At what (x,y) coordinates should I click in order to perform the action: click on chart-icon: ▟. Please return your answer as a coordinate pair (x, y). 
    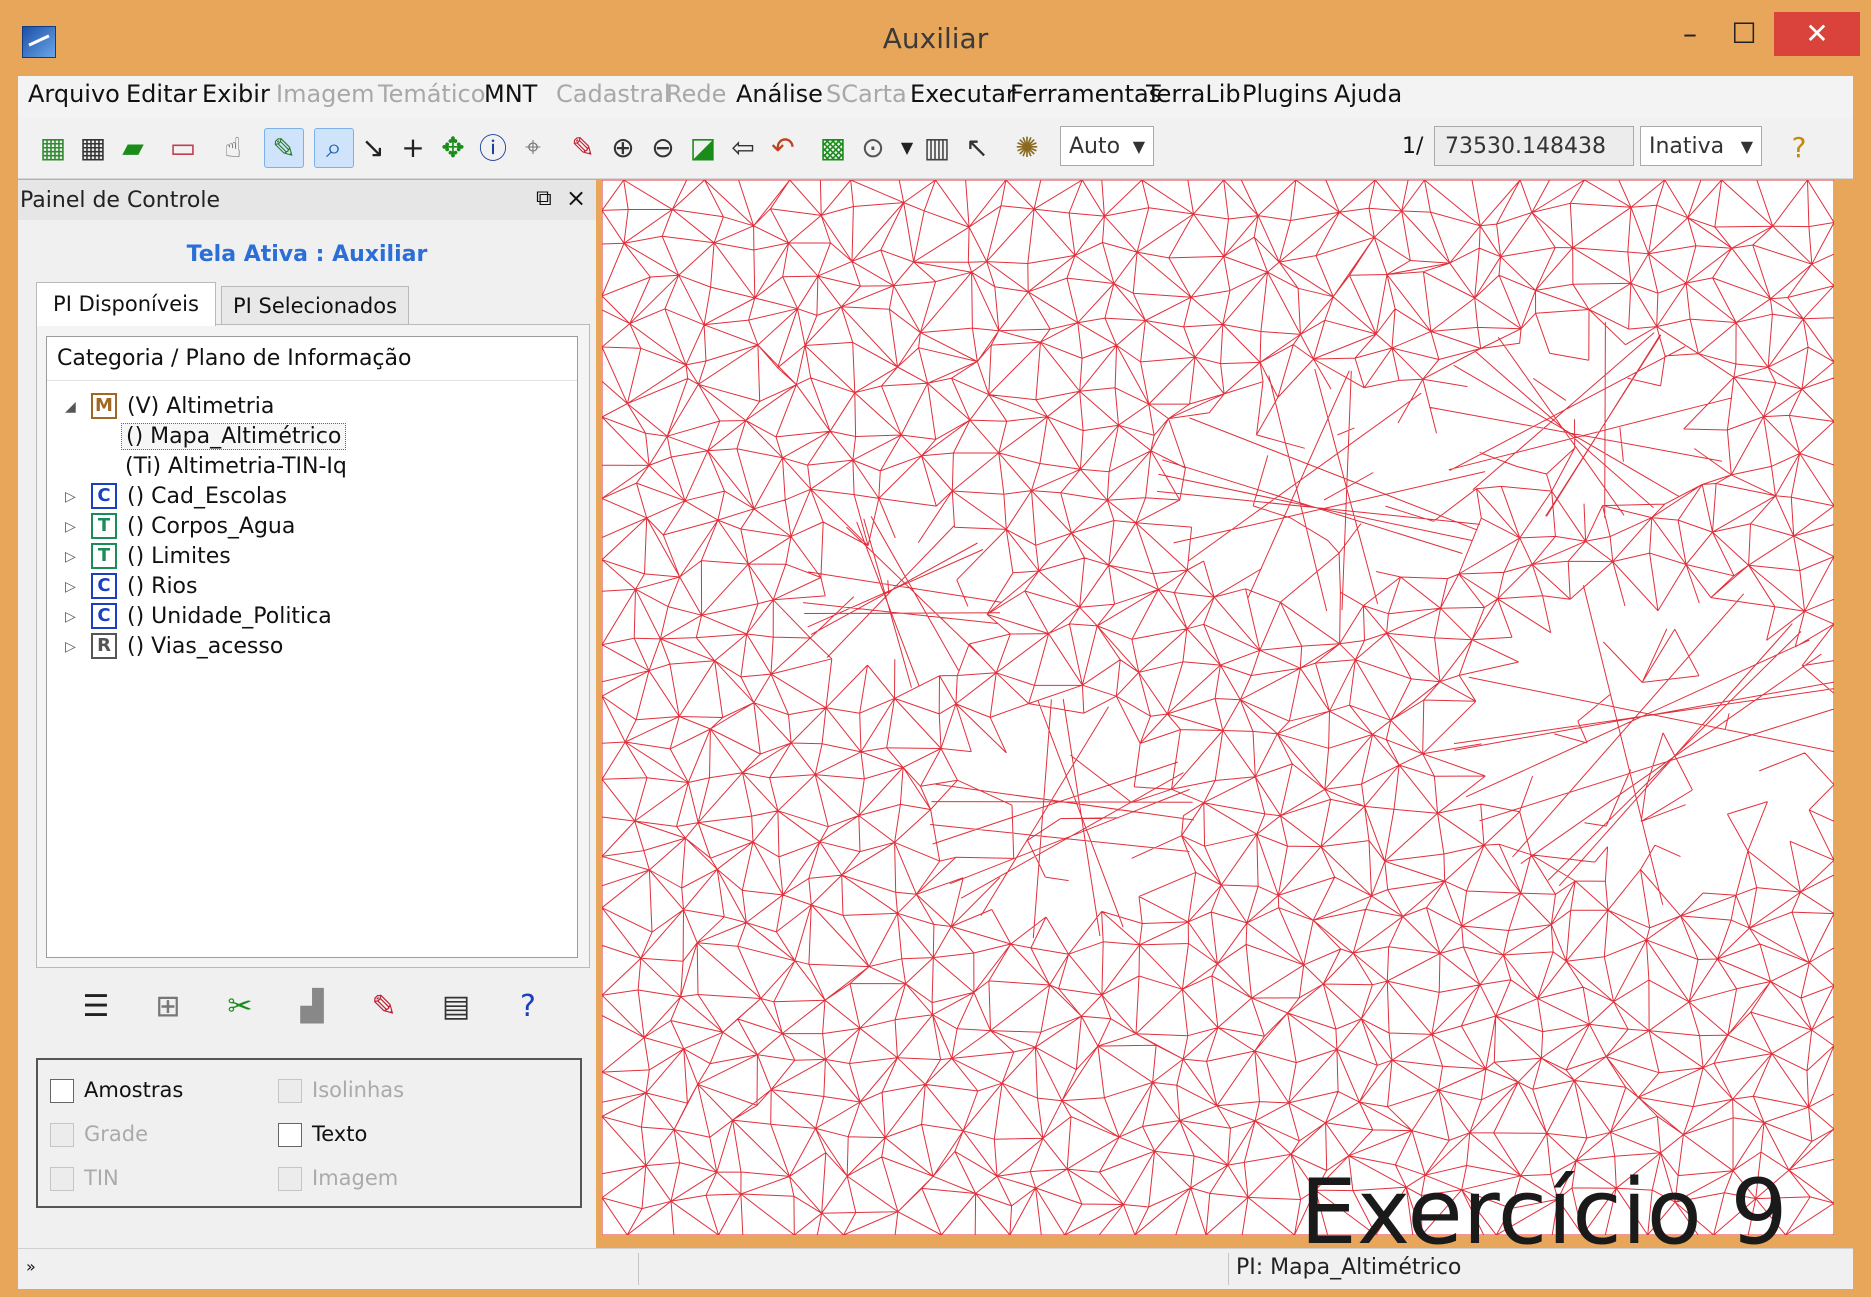
    Looking at the image, I should click on (312, 1006).